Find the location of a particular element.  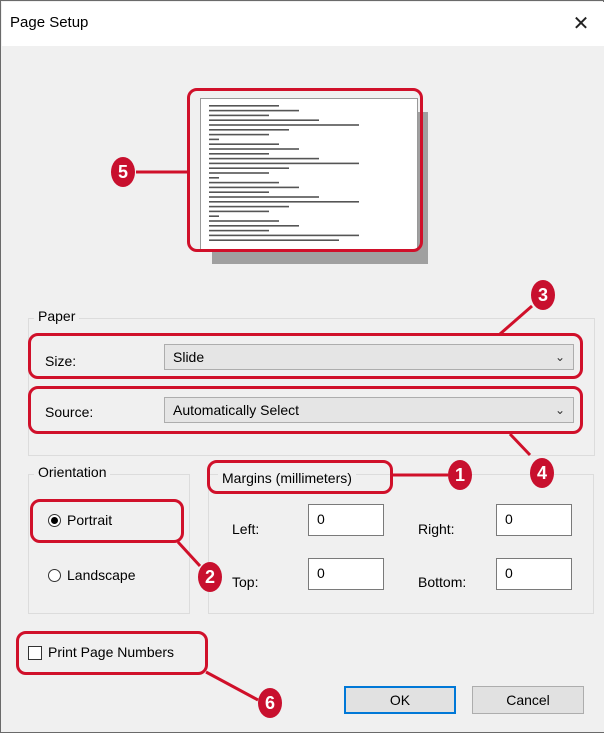

margins-group is located at coordinates (401, 544).